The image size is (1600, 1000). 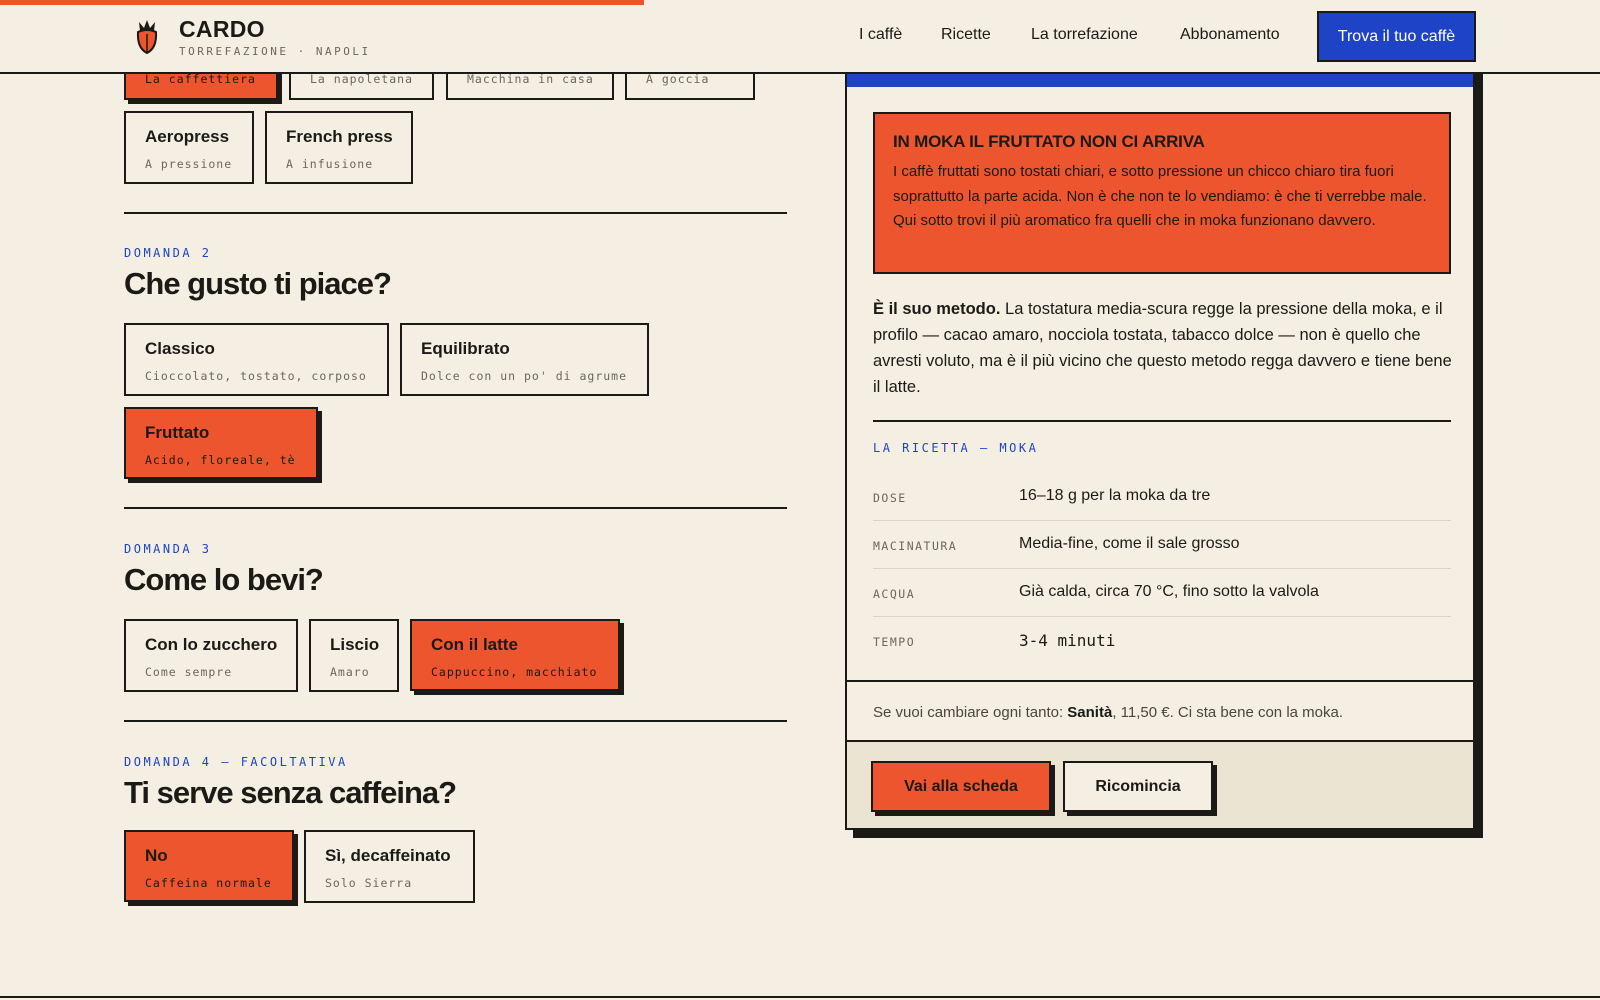 What do you see at coordinates (894, 642) in the screenshot?
I see `recipe-key: TEMPO` at bounding box center [894, 642].